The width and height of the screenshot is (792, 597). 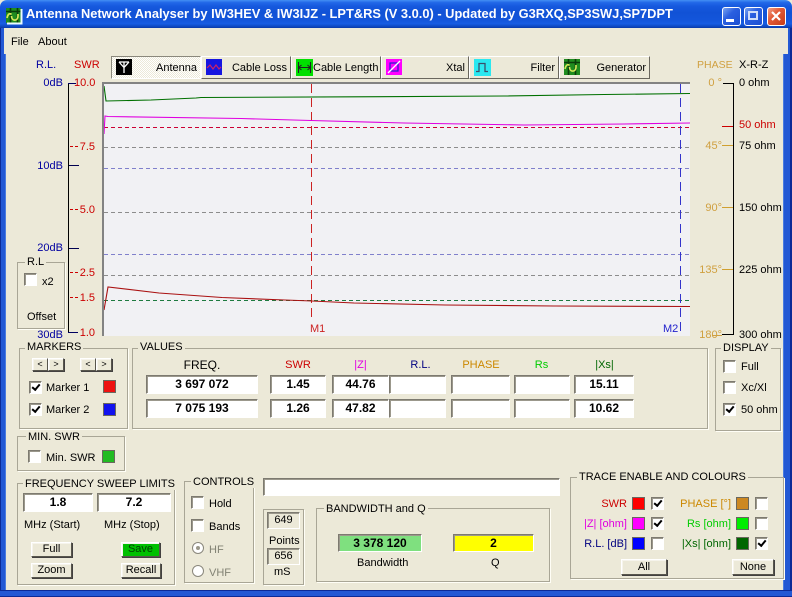 What do you see at coordinates (317, 329) in the screenshot?
I see `svg-text: M1` at bounding box center [317, 329].